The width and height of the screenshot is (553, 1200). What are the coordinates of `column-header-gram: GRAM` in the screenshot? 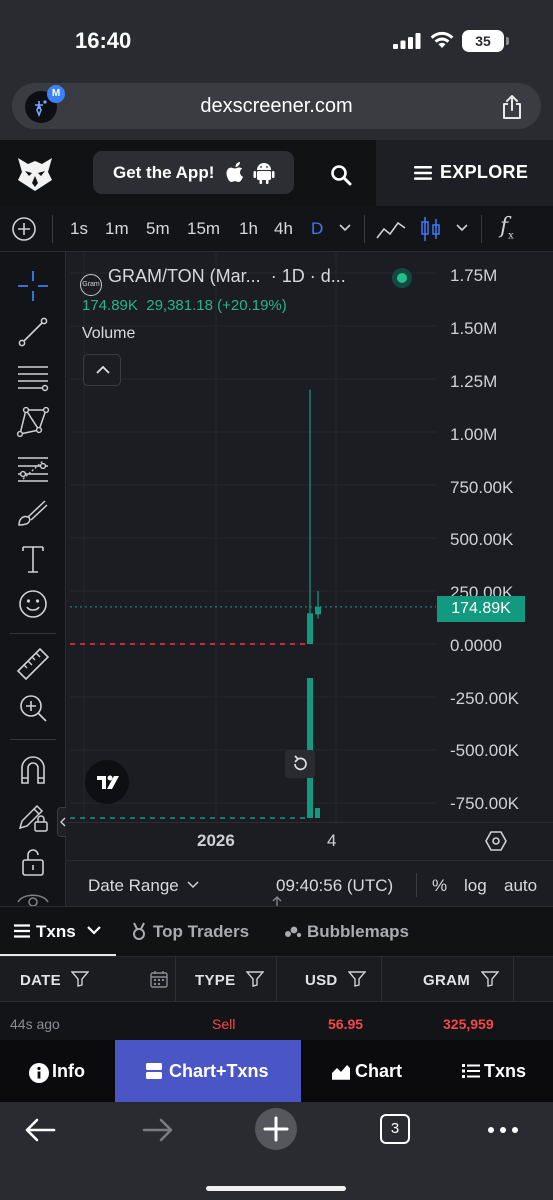 It's located at (461, 980).